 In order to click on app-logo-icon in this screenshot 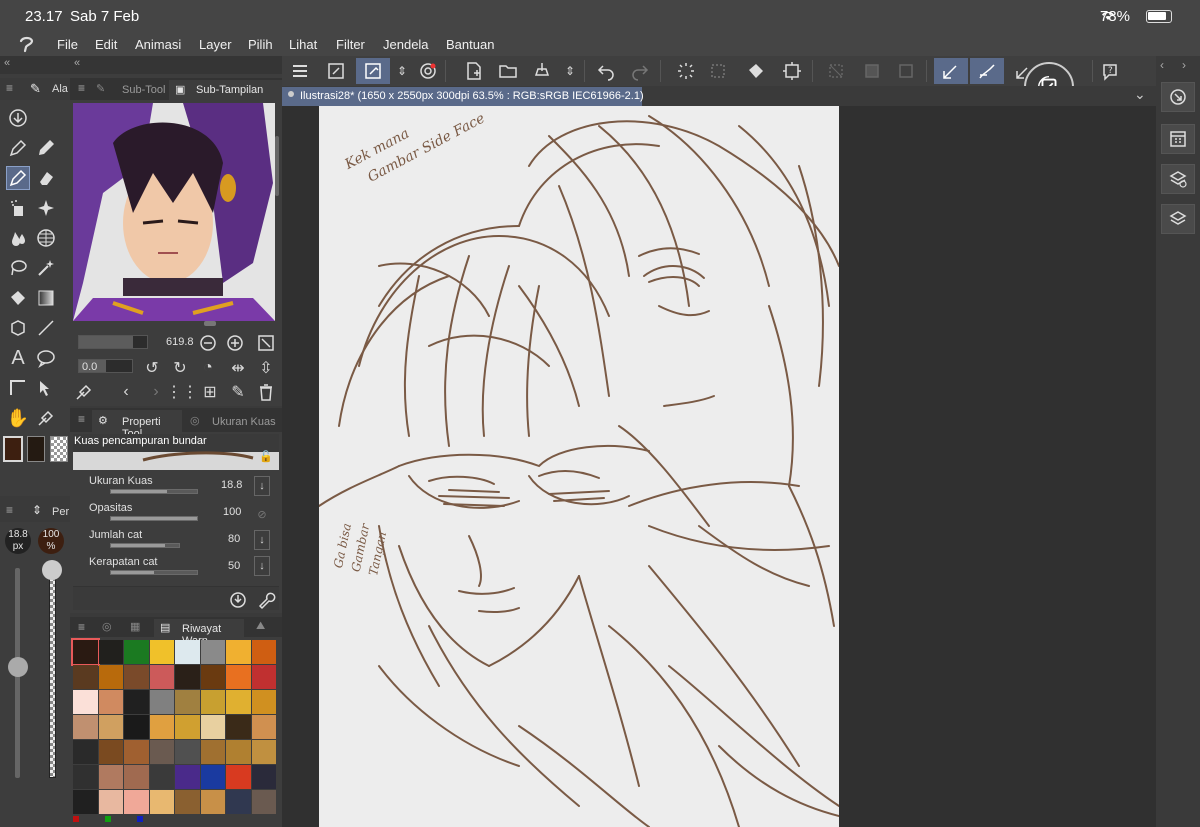, I will do `click(27, 44)`.